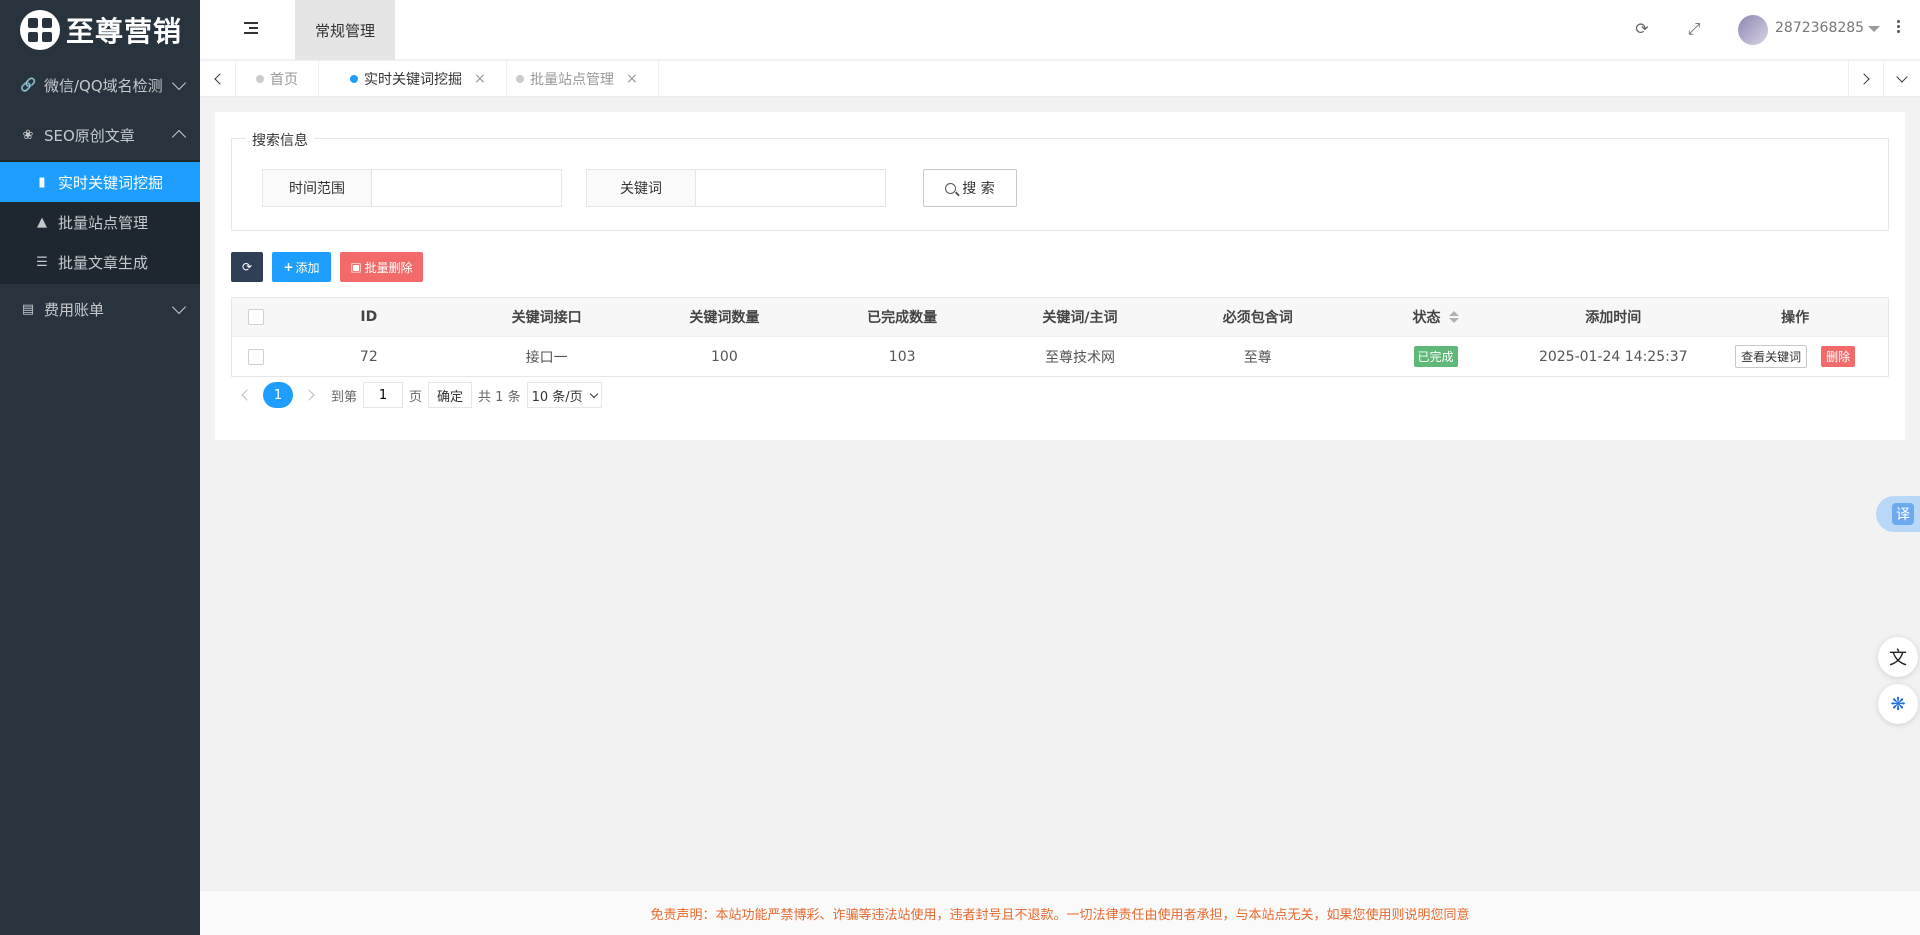  What do you see at coordinates (103, 222) in the screenshot?
I see `sidebar-item-label: 批量站点管理` at bounding box center [103, 222].